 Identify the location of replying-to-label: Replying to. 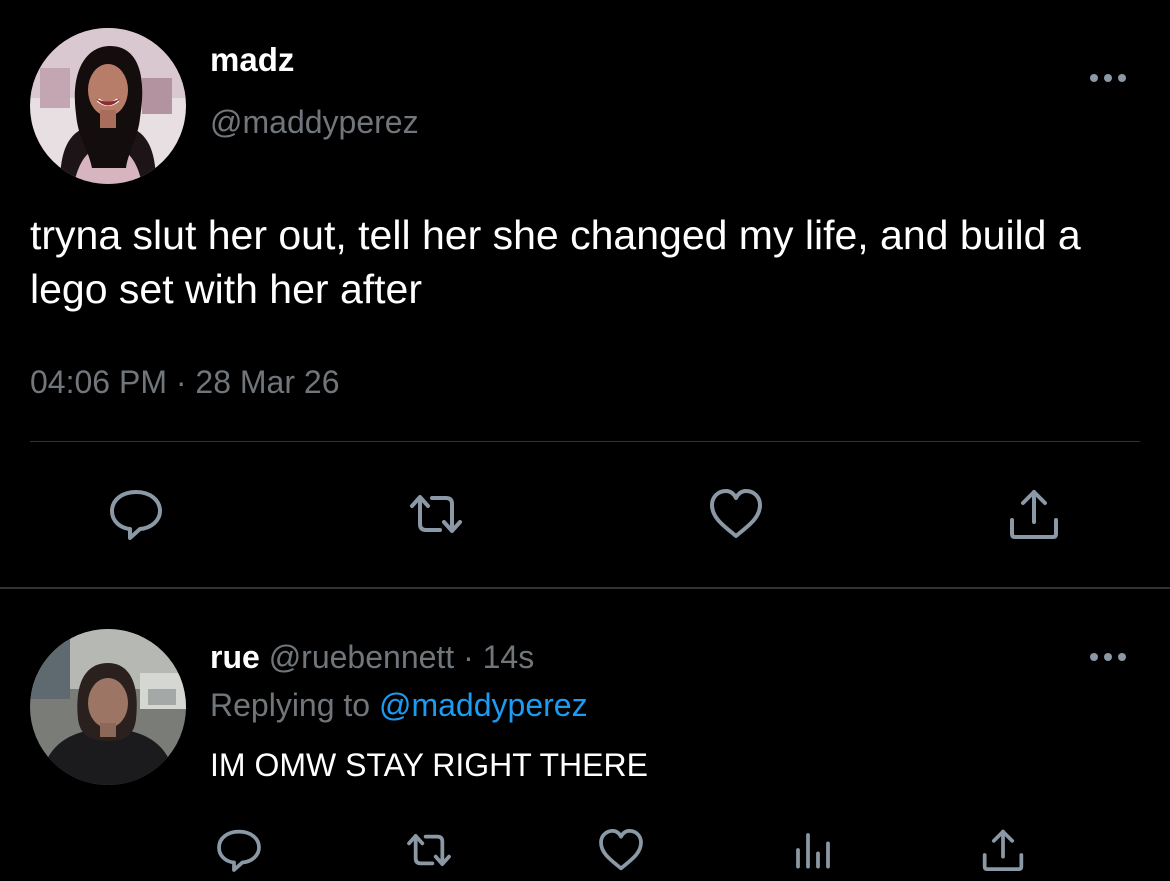
(290, 705).